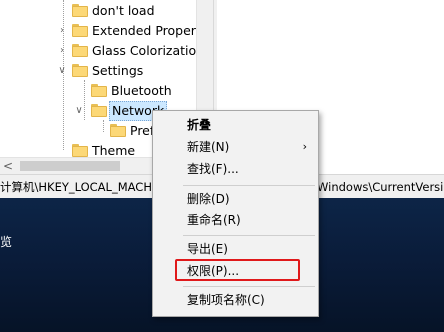 This screenshot has width=444, height=332. What do you see at coordinates (235, 125) in the screenshot?
I see `menu-item-collapse: 折叠` at bounding box center [235, 125].